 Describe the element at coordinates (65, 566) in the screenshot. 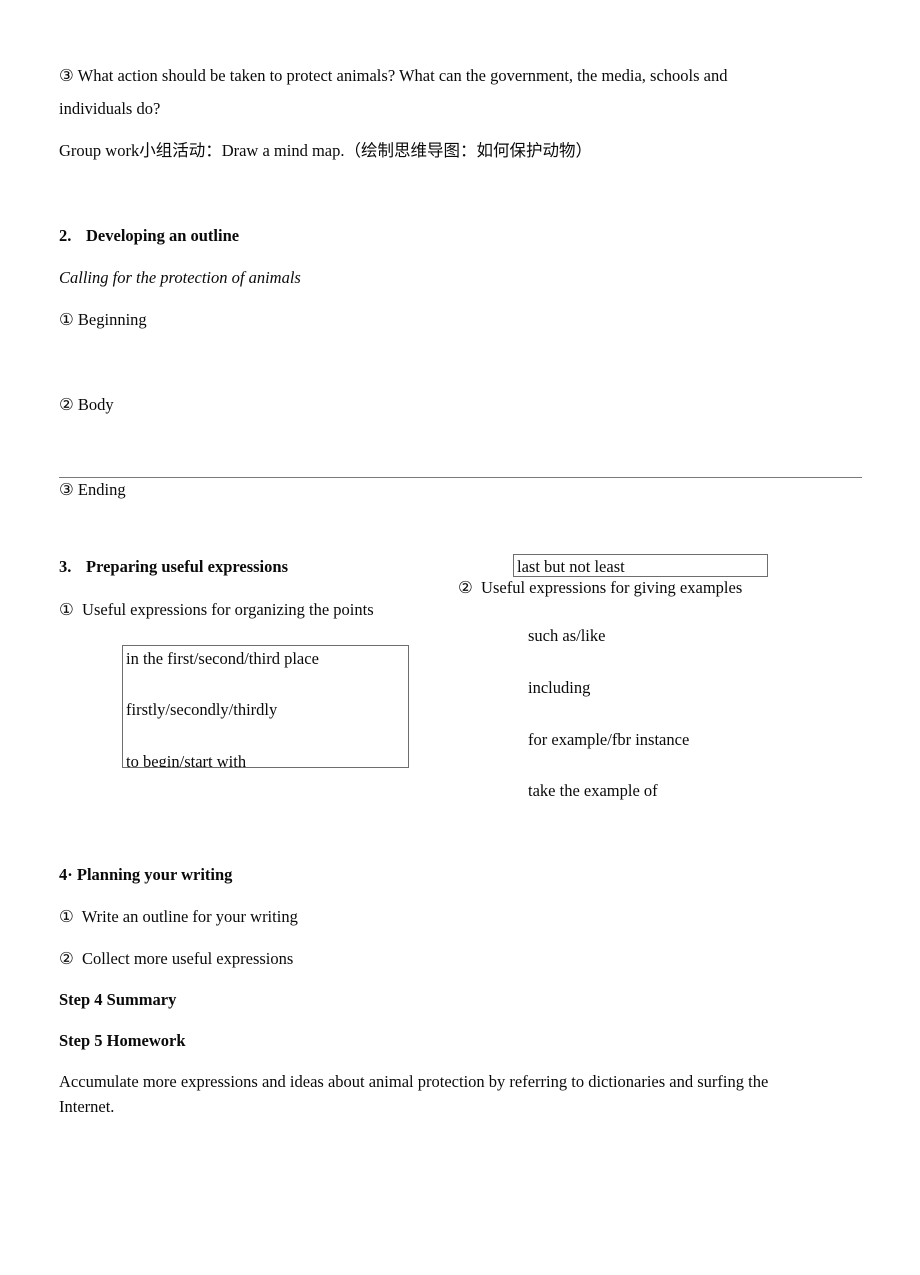

I see `section-3-number: 3.` at that location.